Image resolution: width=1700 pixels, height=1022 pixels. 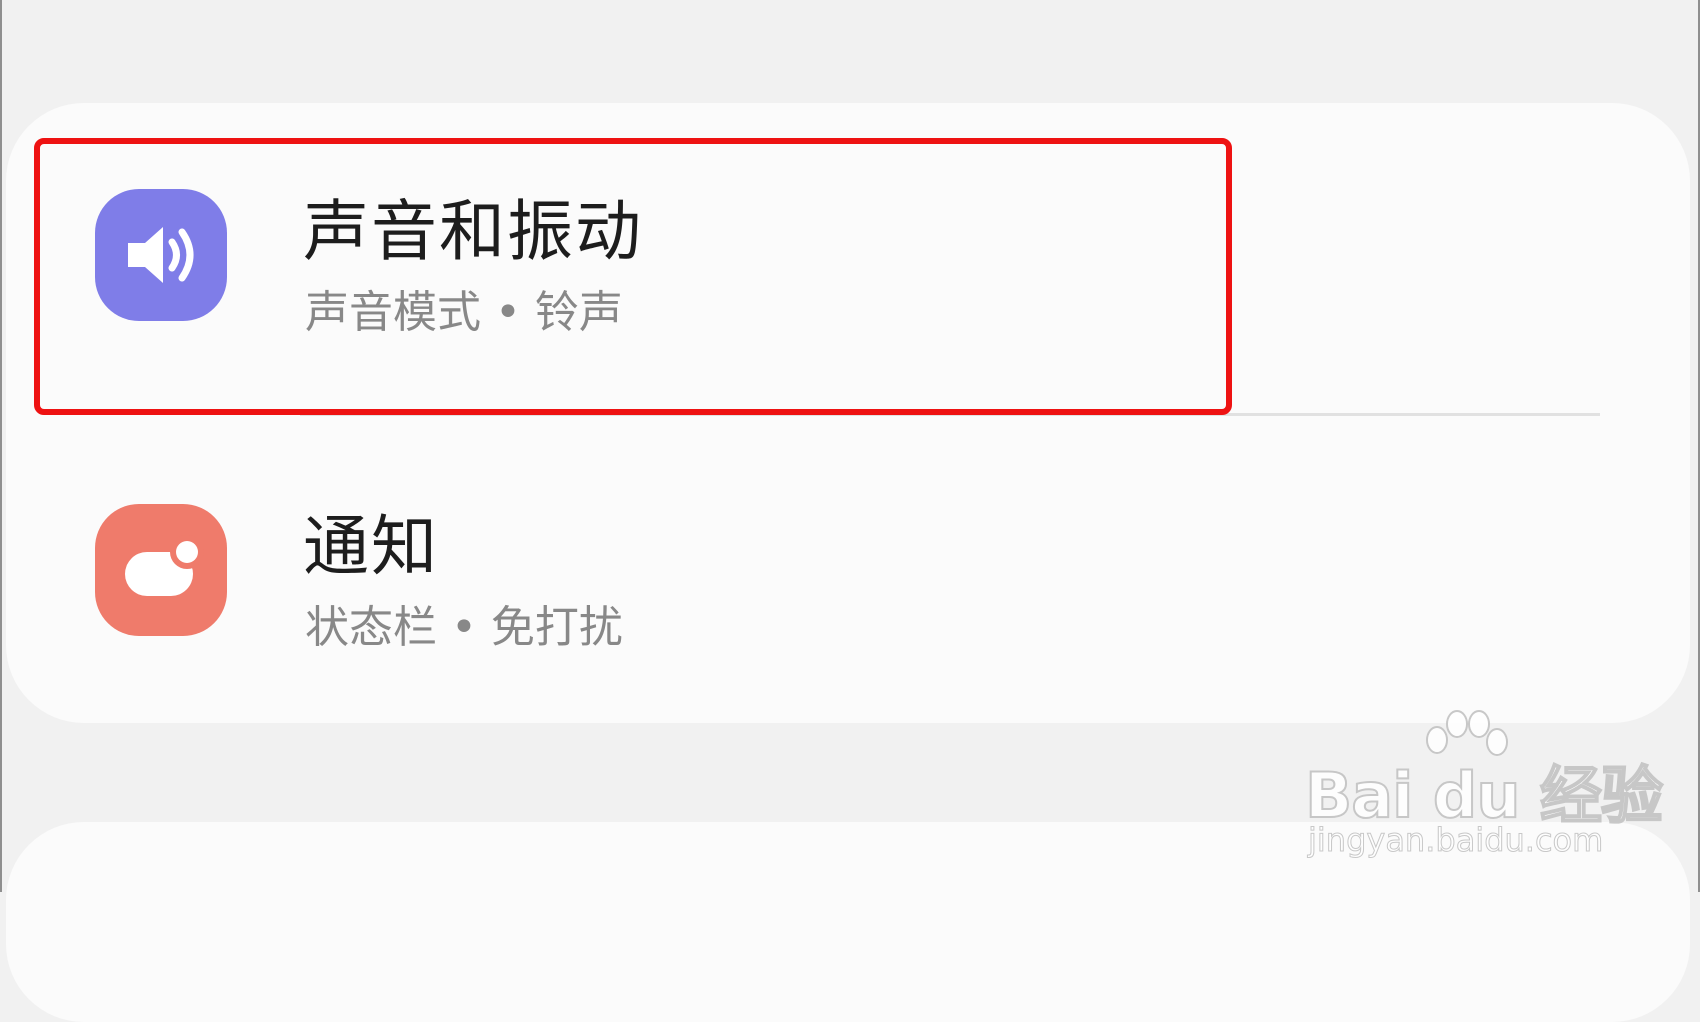 I want to click on baidu-jingyan-watermark: Bai du 经验 jingyan.baidu.com, so click(x=1484, y=785).